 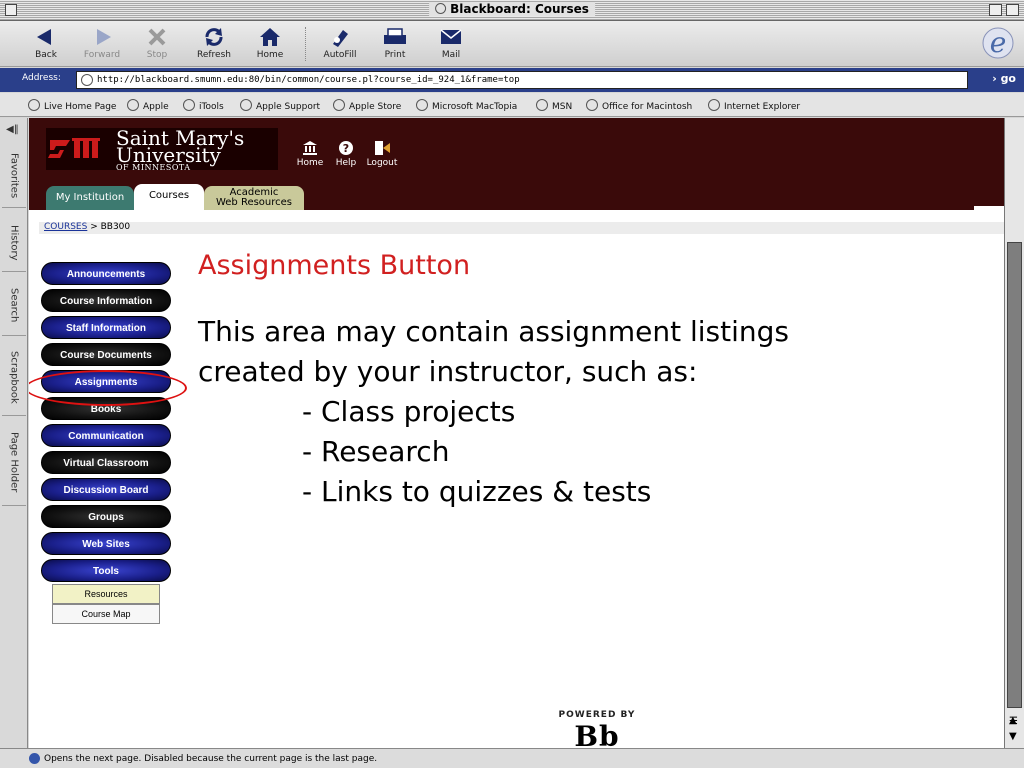 I want to click on powered-by-blackboard: POWERED BY Bb, so click(x=597, y=729).